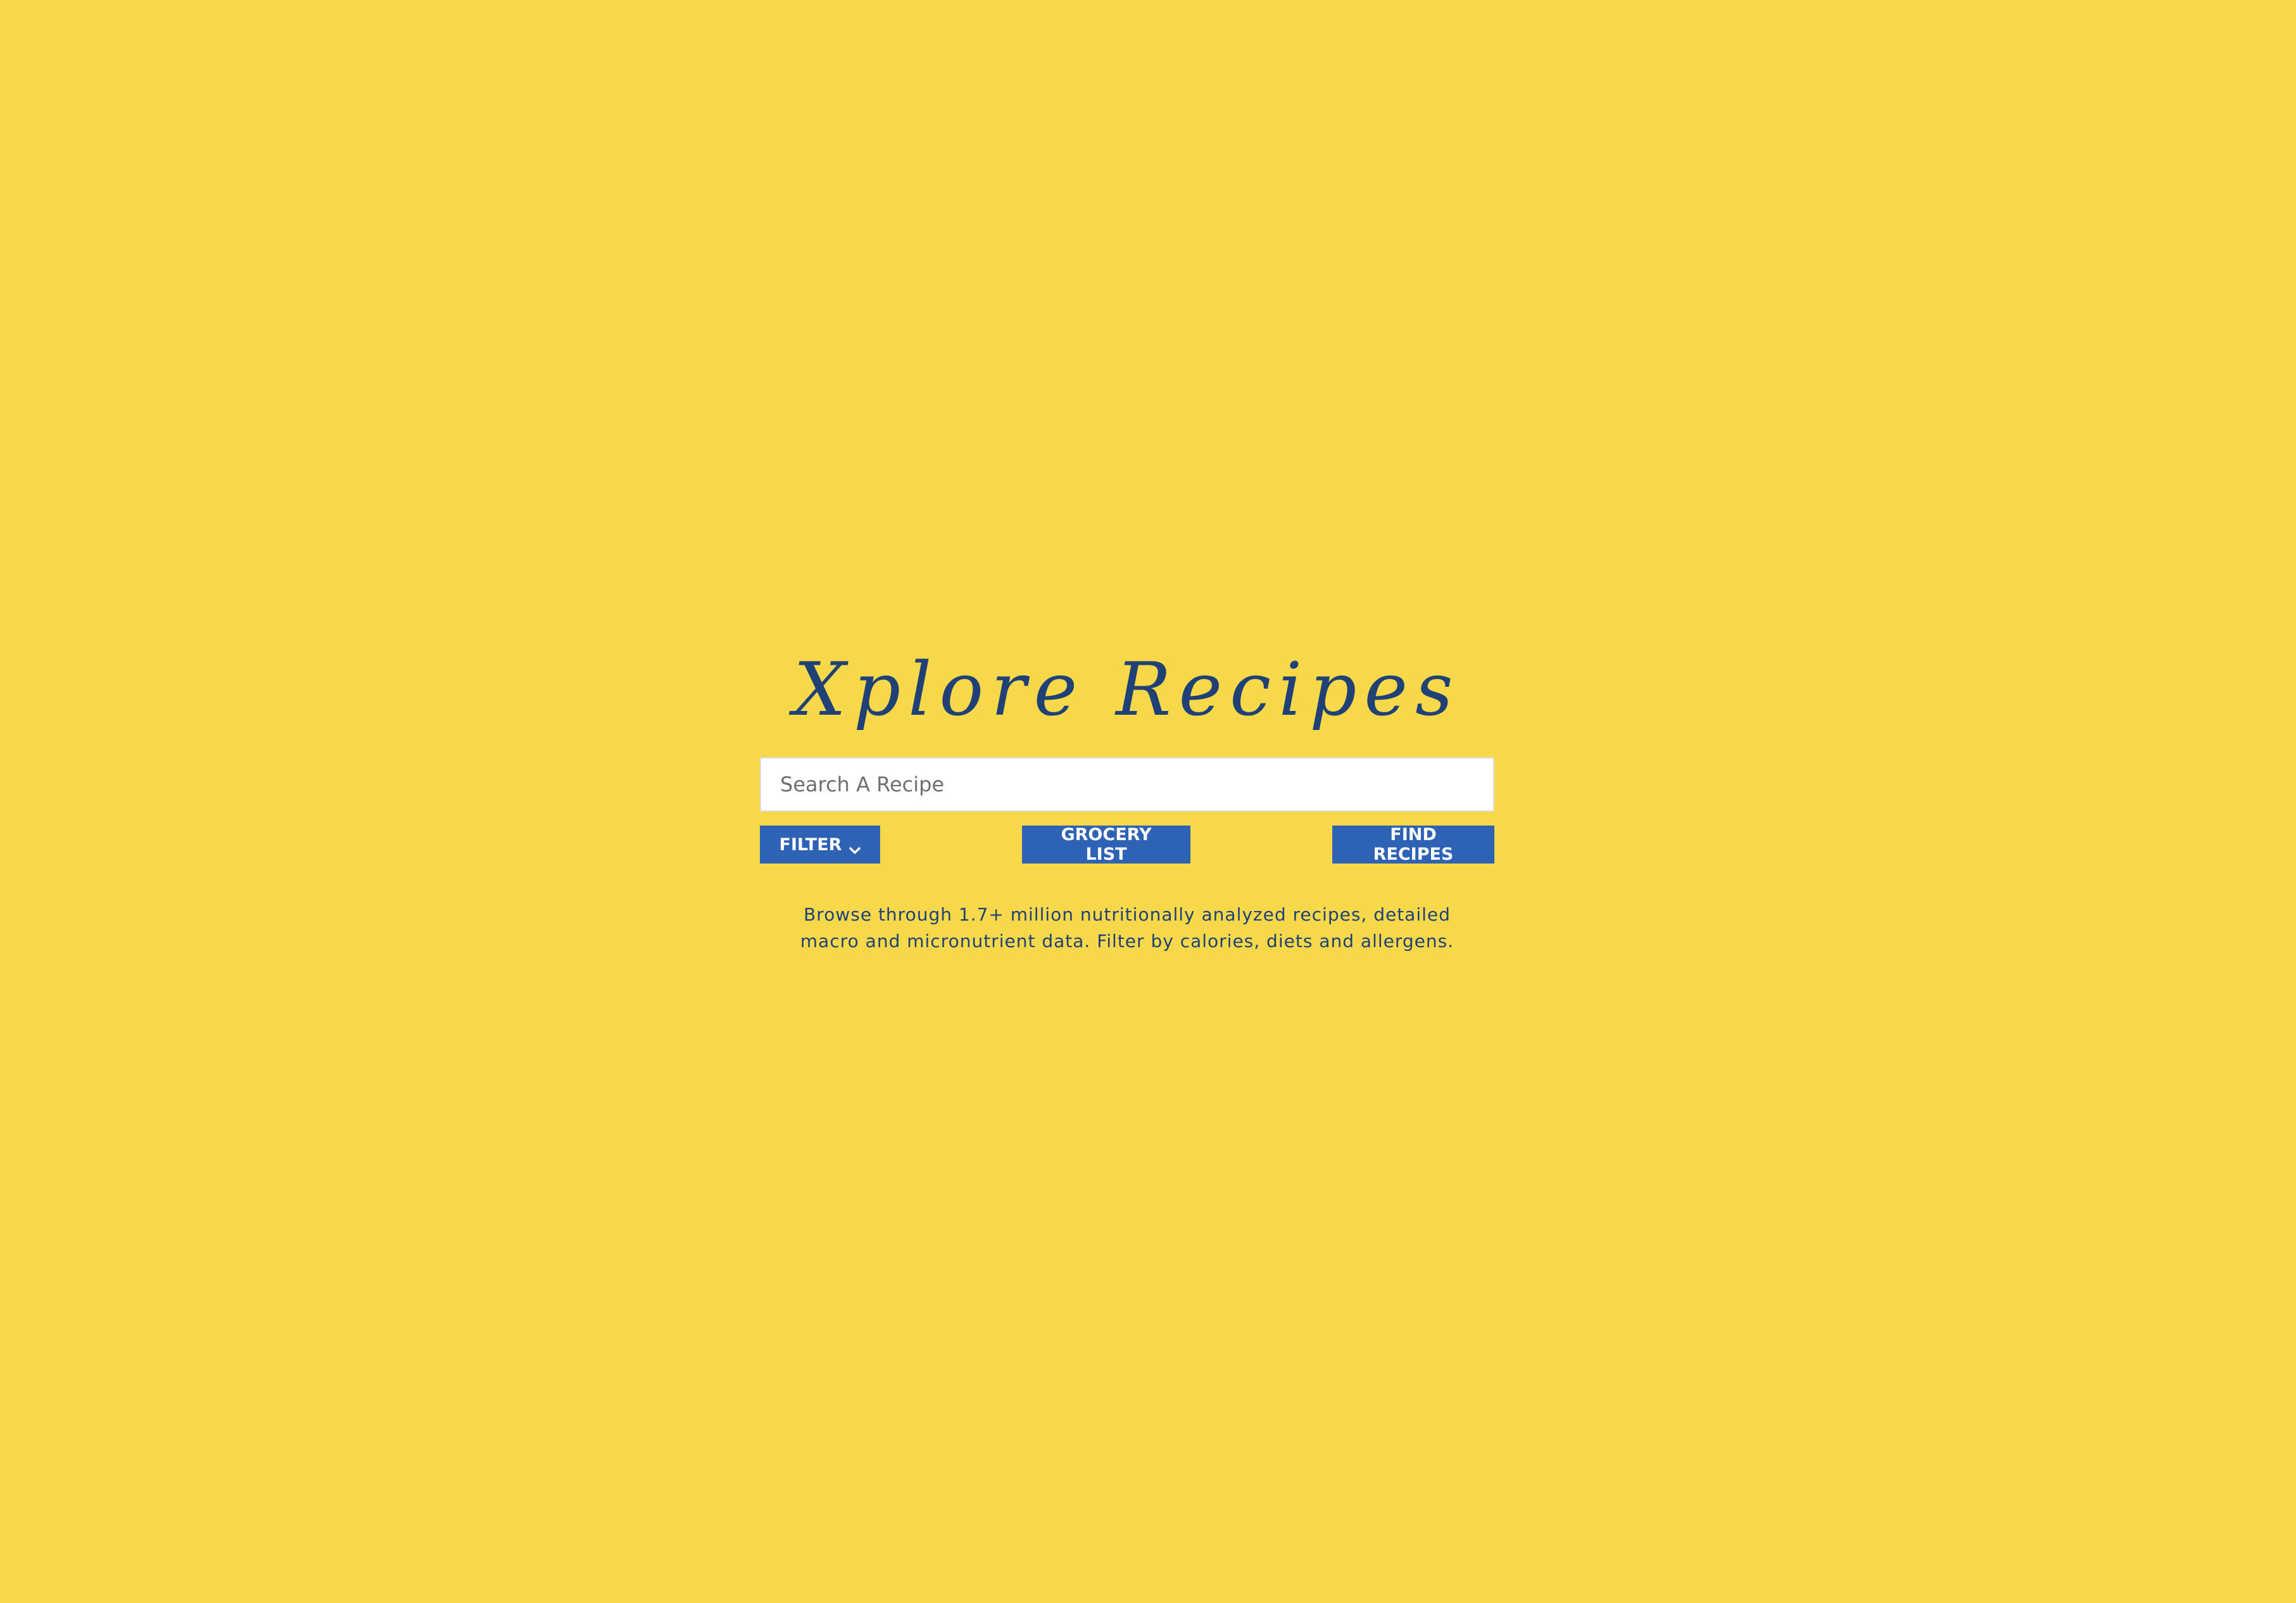 The image size is (2296, 1603). I want to click on filter-button: FILTER, so click(820, 845).